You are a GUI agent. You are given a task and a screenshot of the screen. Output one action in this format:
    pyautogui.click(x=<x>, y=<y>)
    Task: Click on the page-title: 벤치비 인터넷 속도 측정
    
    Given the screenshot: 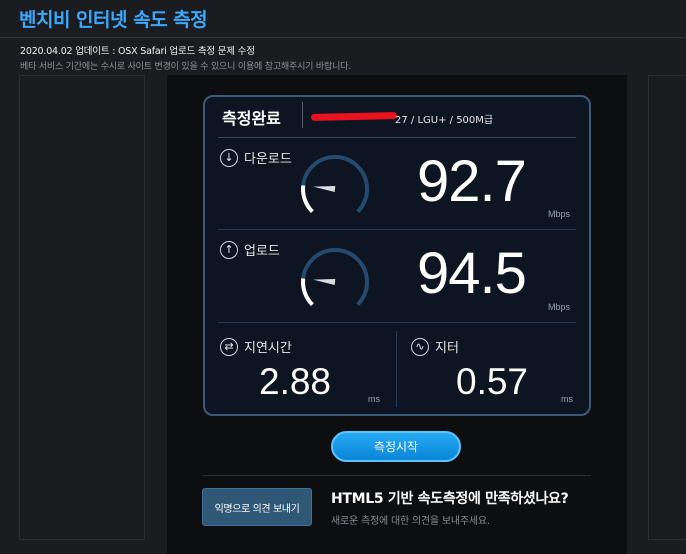 What is the action you would take?
    pyautogui.click(x=113, y=20)
    